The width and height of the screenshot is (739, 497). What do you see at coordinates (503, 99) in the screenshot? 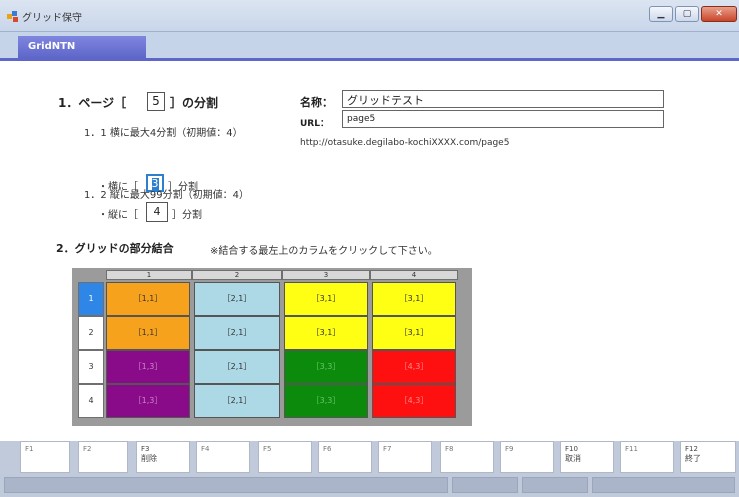
I see `name-input: グリッドテスト` at bounding box center [503, 99].